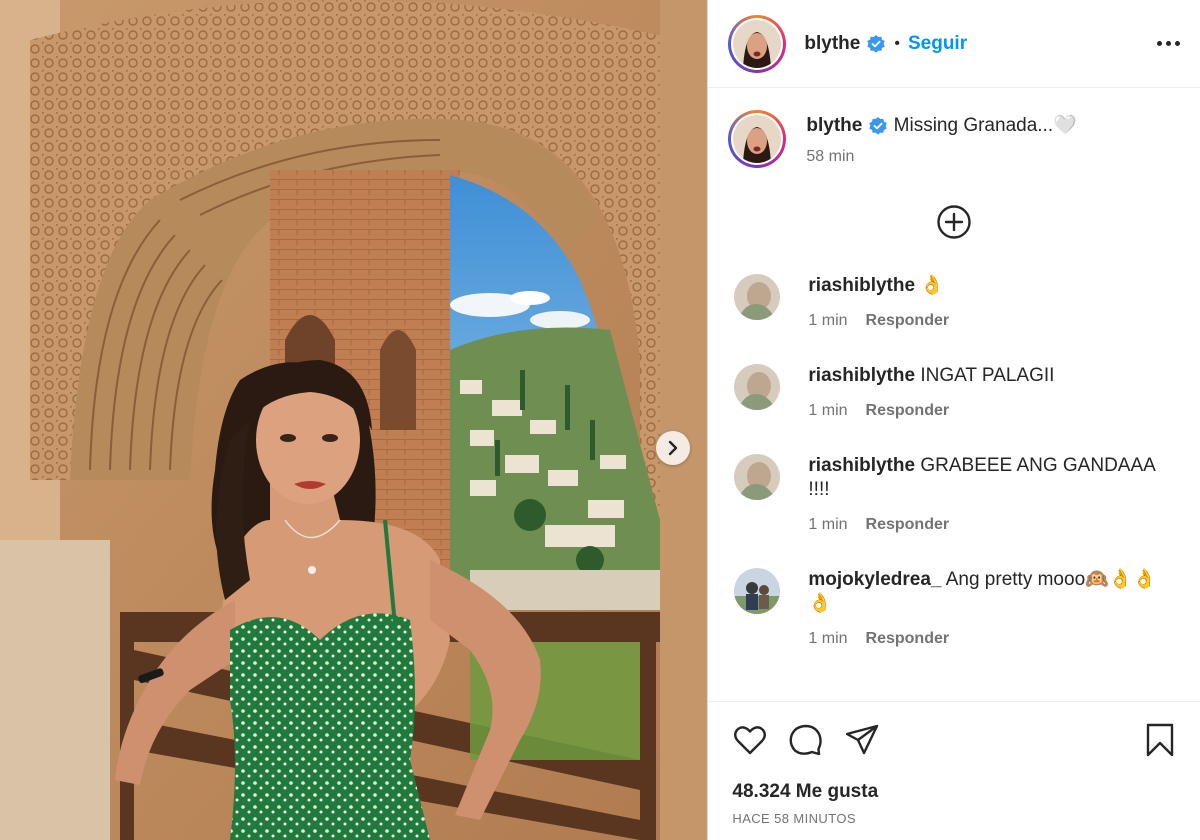 The width and height of the screenshot is (1200, 840). Describe the element at coordinates (874, 579) in the screenshot. I see `commenter-username: mojokyledrea_` at that location.